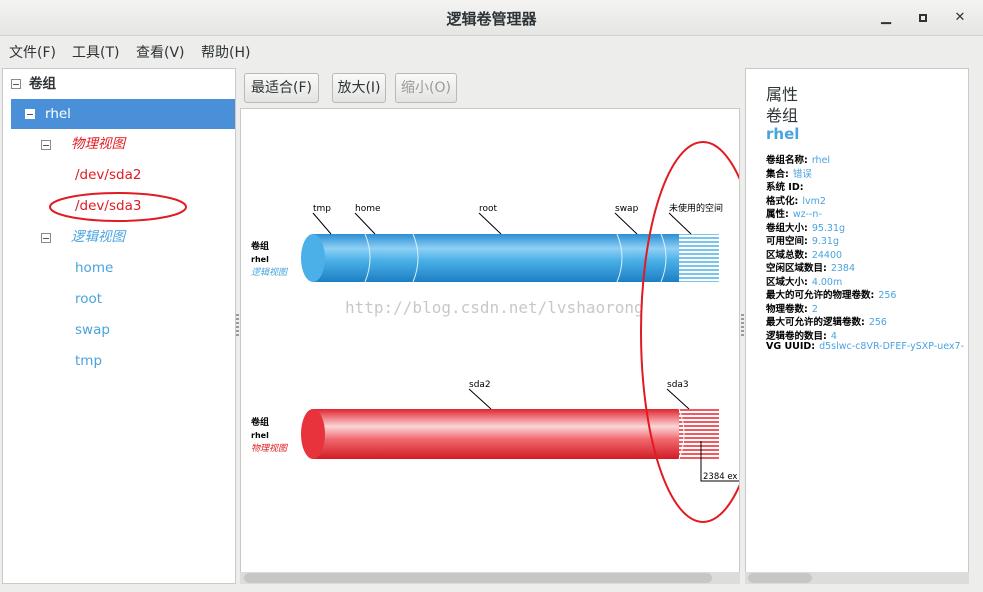 The image size is (983, 592). I want to click on view-type-label: 物理视图, so click(270, 448).